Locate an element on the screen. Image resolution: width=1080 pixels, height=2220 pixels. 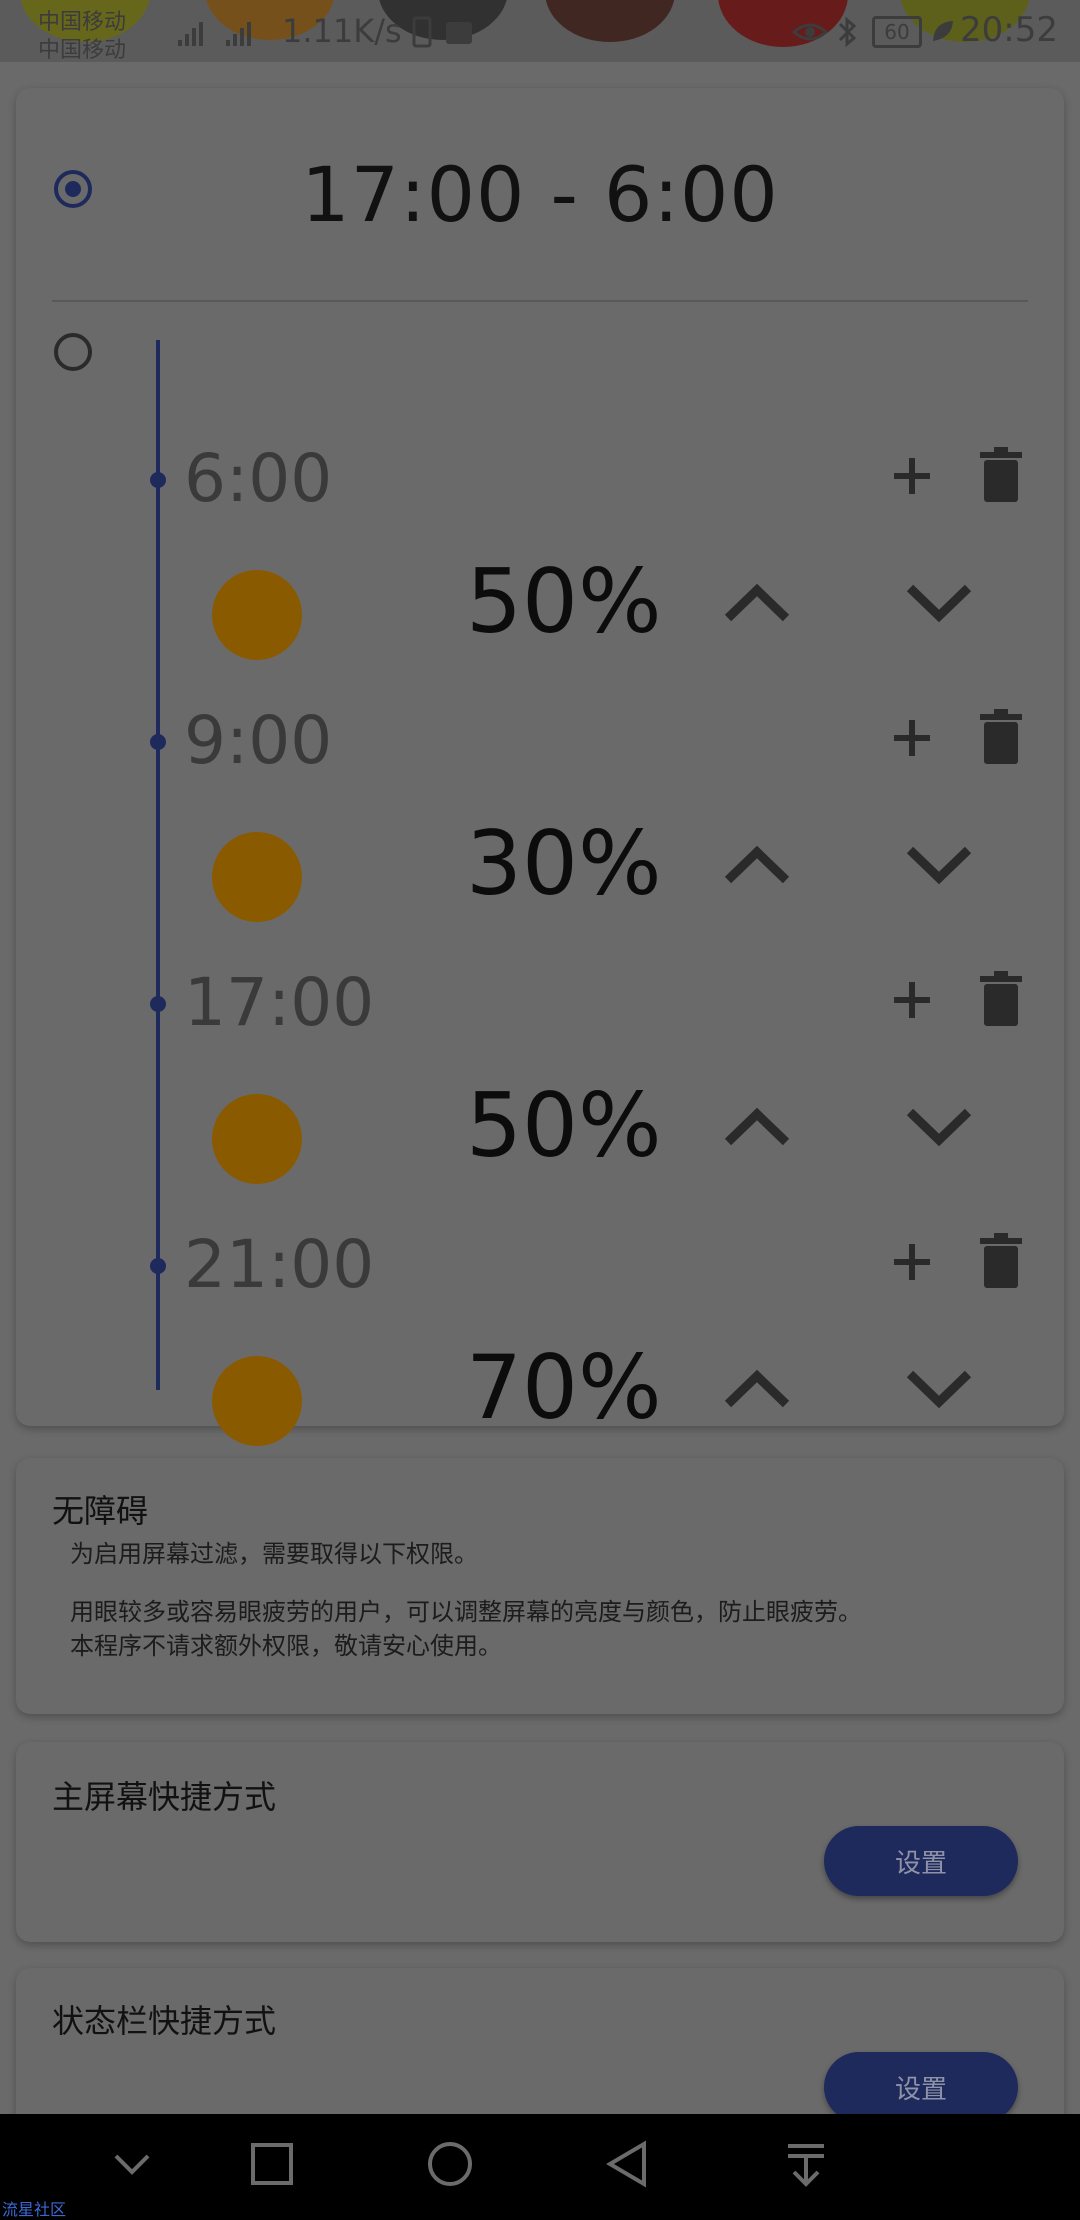
status-shortcut-set-button: 设置 is located at coordinates (921, 2087).